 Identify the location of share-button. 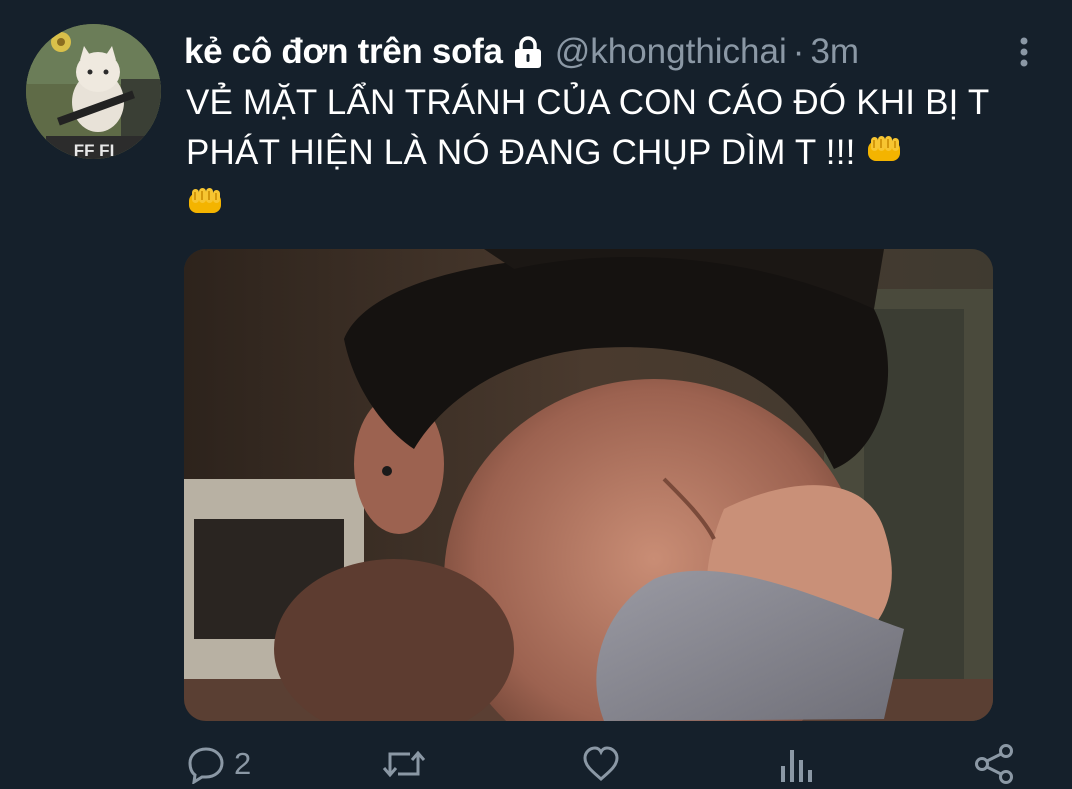
(994, 764).